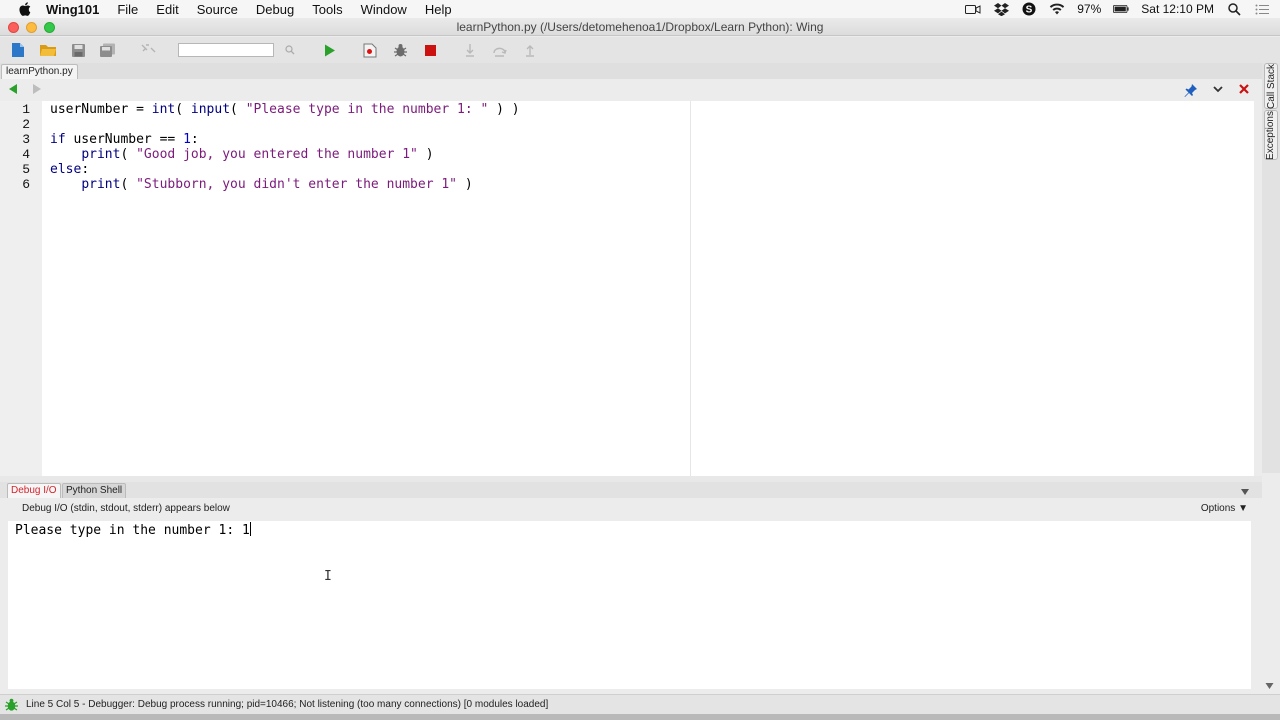 The width and height of the screenshot is (1280, 720). Describe the element at coordinates (328, 576) in the screenshot. I see `ibeam-cursor-icon: I` at that location.